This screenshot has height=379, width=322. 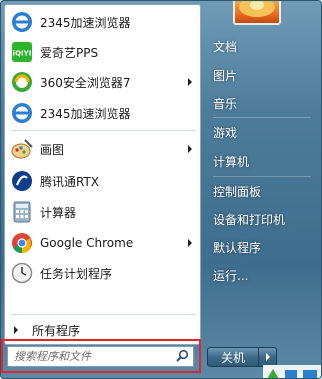 I want to click on program-label: 腾讯通RTX, so click(x=70, y=181).